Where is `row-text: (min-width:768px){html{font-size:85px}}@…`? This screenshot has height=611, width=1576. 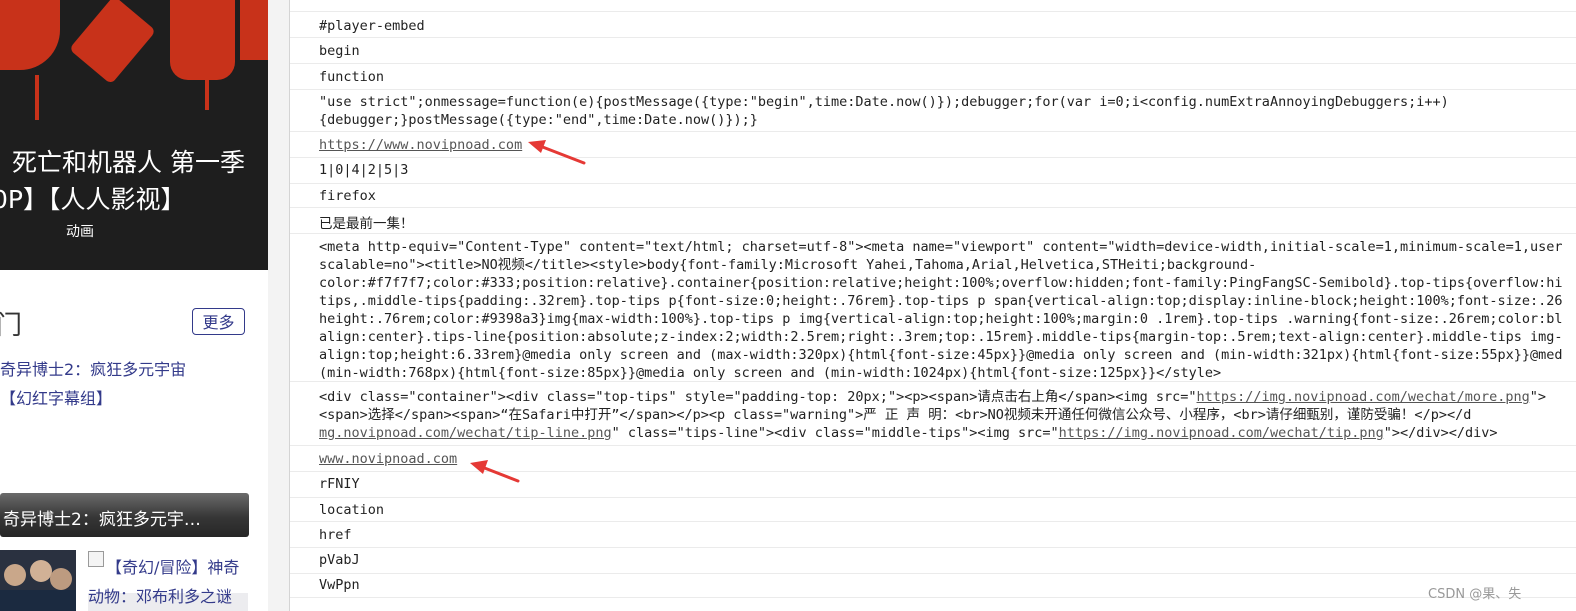 row-text: (min-width:768px){html{font-size:85px}}@… is located at coordinates (770, 373).